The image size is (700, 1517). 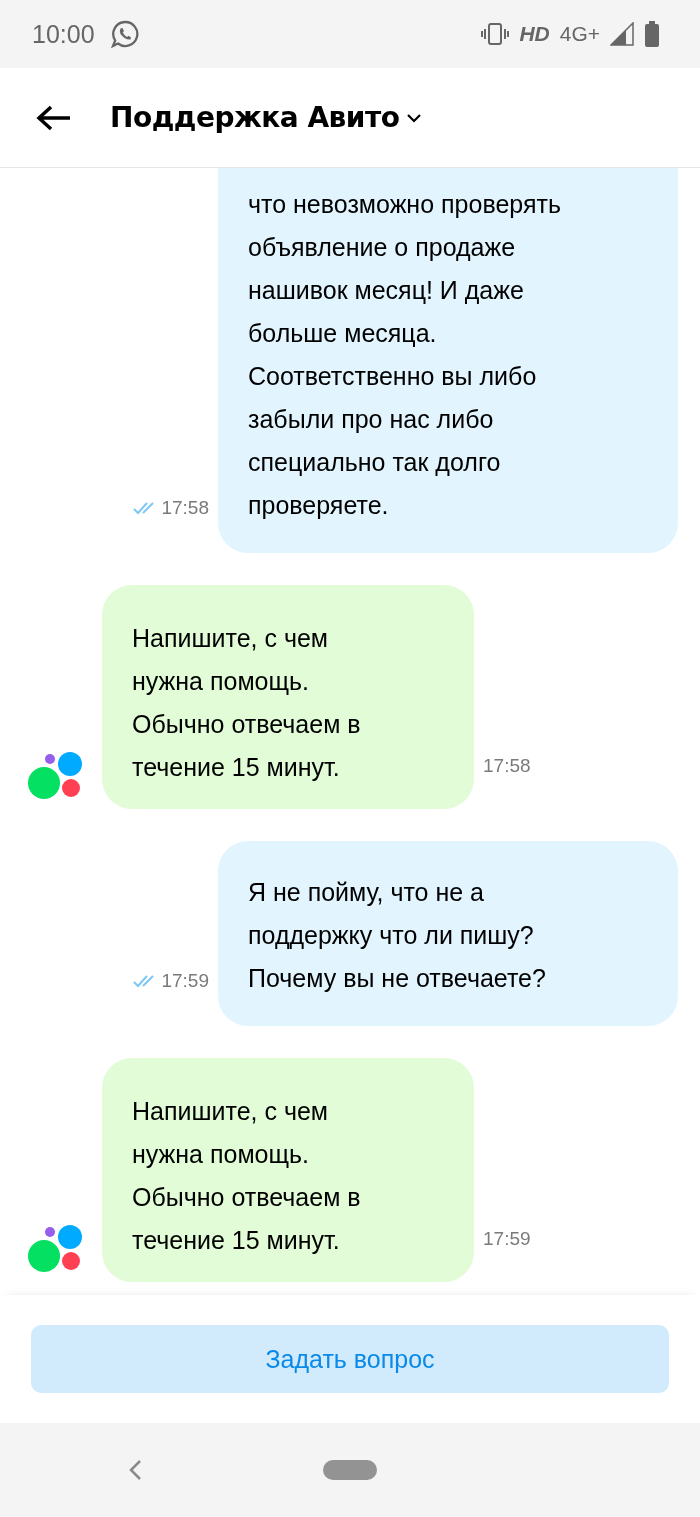 What do you see at coordinates (63, 34) in the screenshot?
I see `status-time: 10:00` at bounding box center [63, 34].